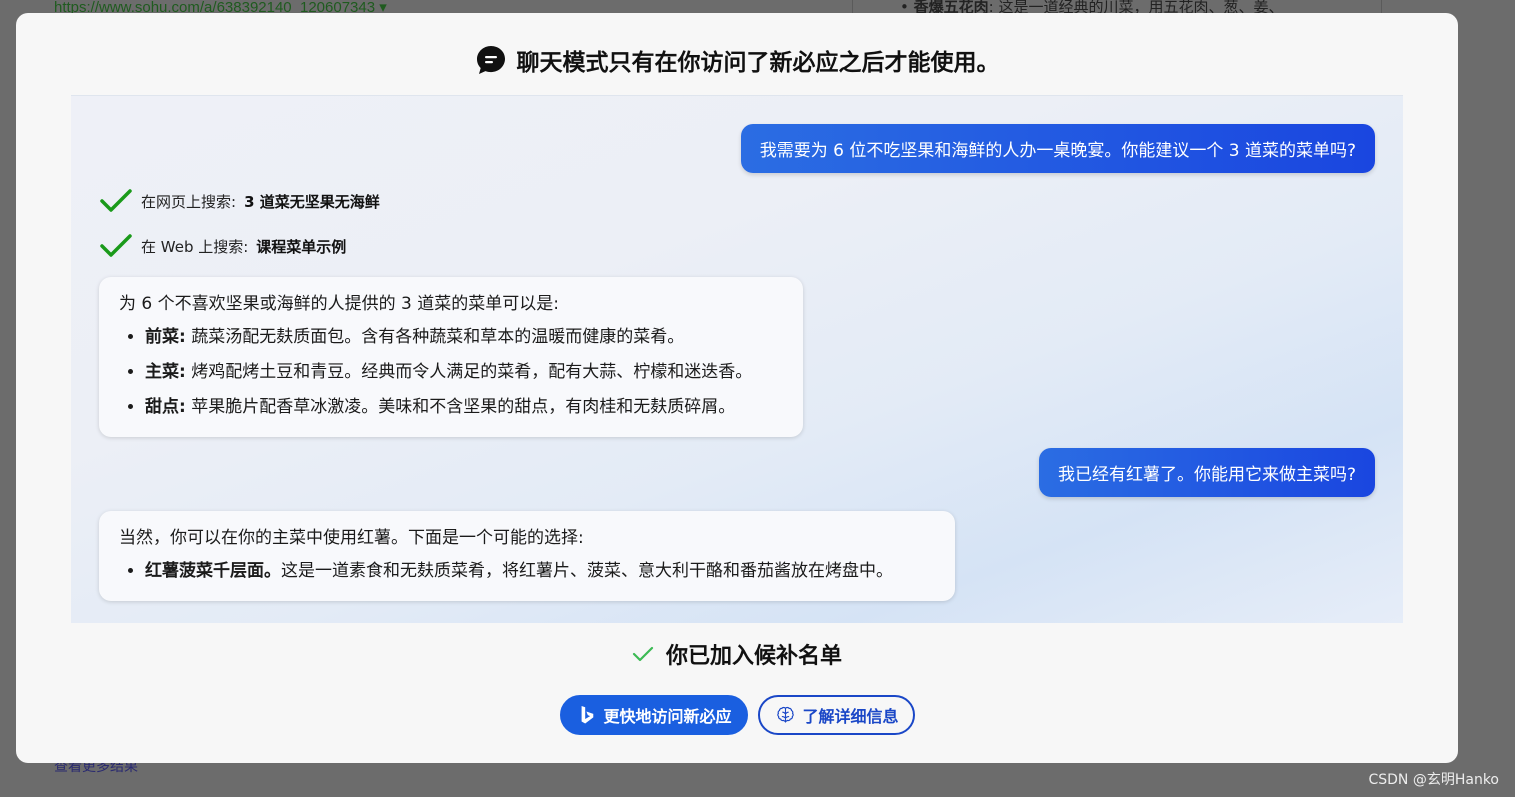  I want to click on bing-logo-icon, so click(587, 715).